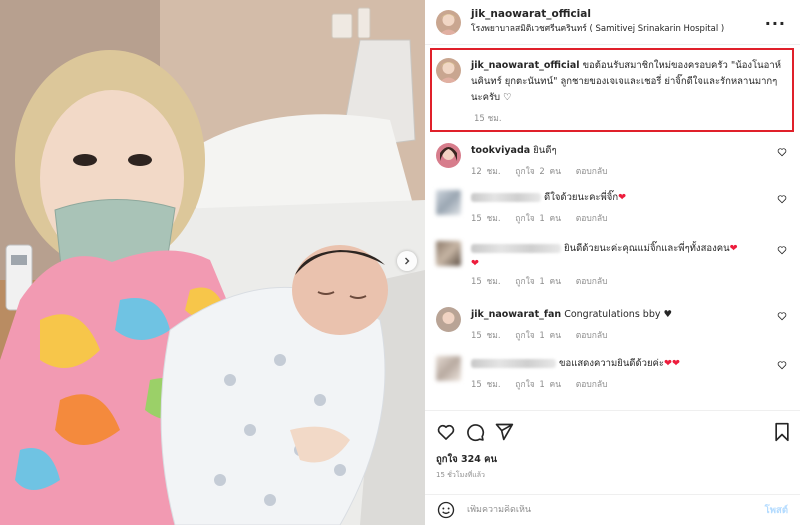 Image resolution: width=800 pixels, height=525 pixels. What do you see at coordinates (668, 314) in the screenshot?
I see `black-heart-emoji: ♥` at bounding box center [668, 314].